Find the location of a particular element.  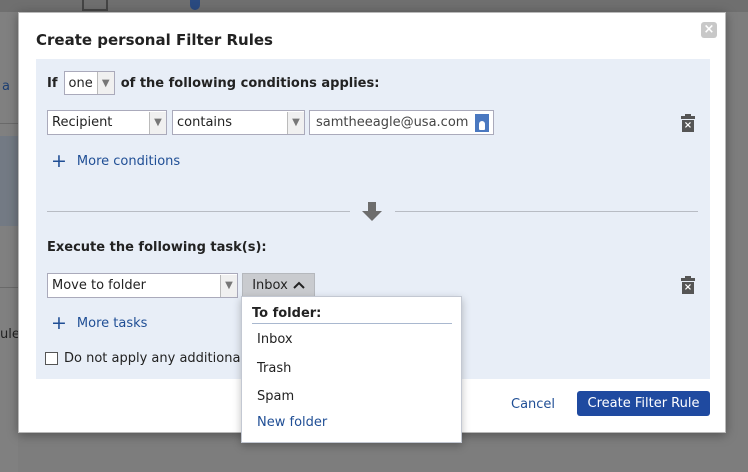

folder-menu-header: To folder: is located at coordinates (287, 313).